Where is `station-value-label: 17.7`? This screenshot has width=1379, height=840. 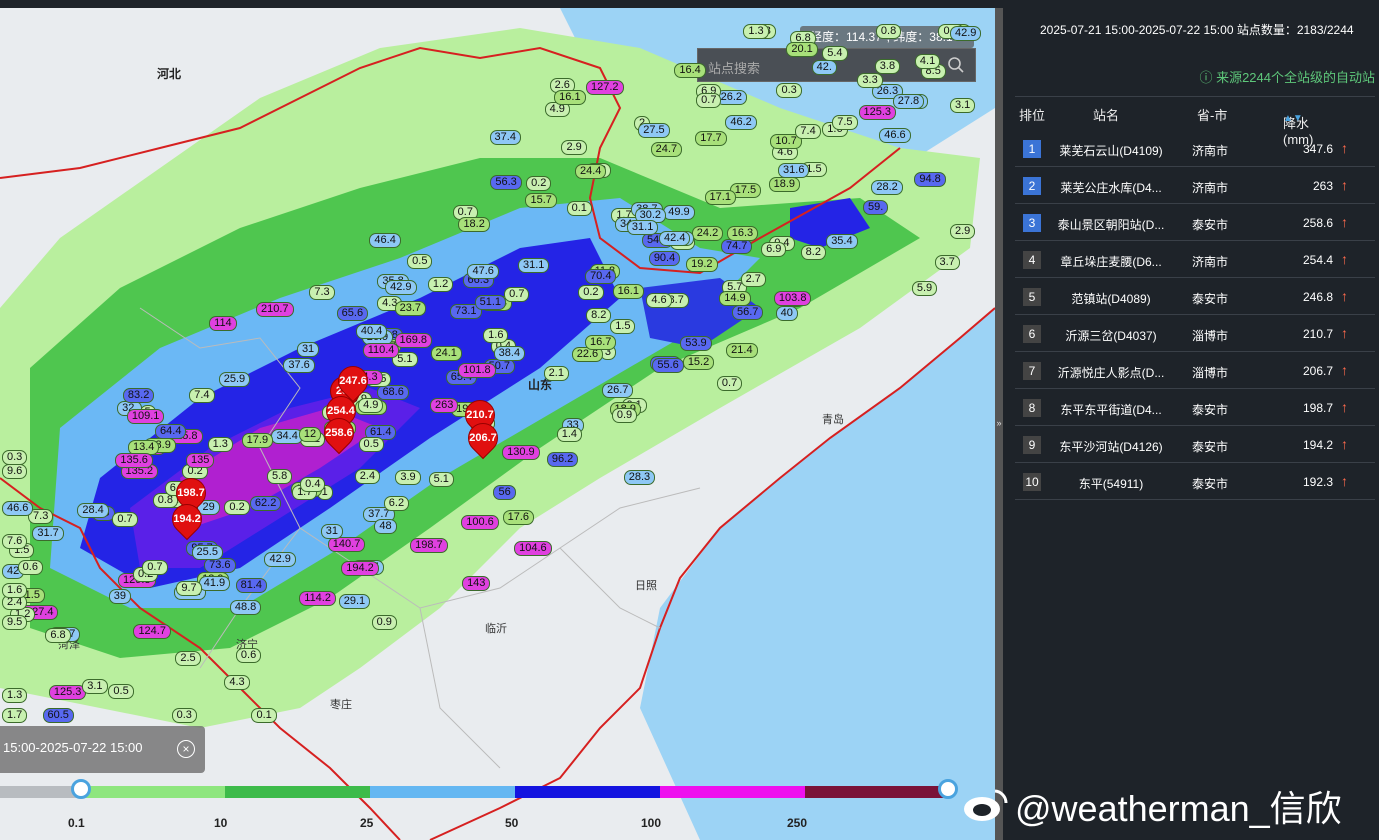
station-value-label: 17.7 is located at coordinates (711, 138).